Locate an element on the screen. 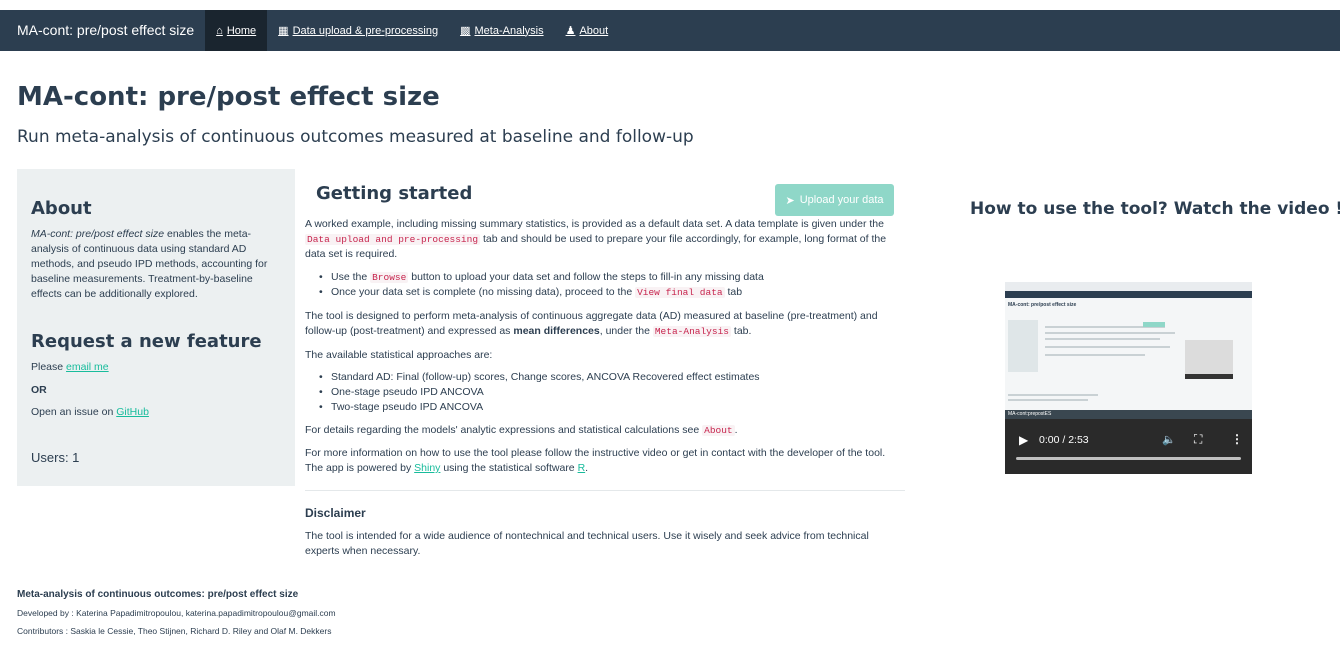  nav-tab-meta-analysis: ▩ Meta-Analysis is located at coordinates (501, 30).